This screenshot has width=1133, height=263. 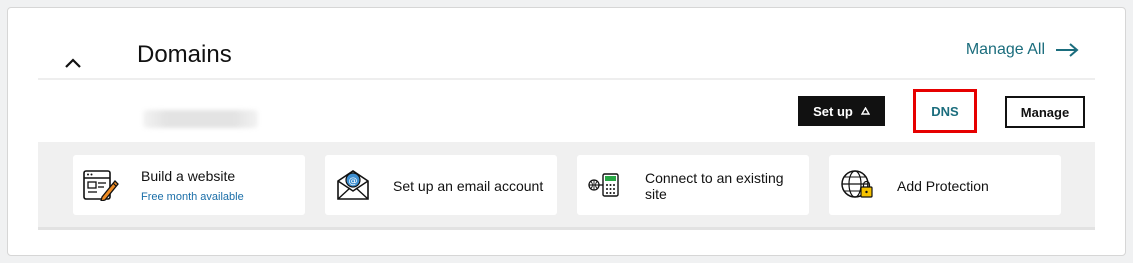 I want to click on triangle-up-icon, so click(x=865, y=111).